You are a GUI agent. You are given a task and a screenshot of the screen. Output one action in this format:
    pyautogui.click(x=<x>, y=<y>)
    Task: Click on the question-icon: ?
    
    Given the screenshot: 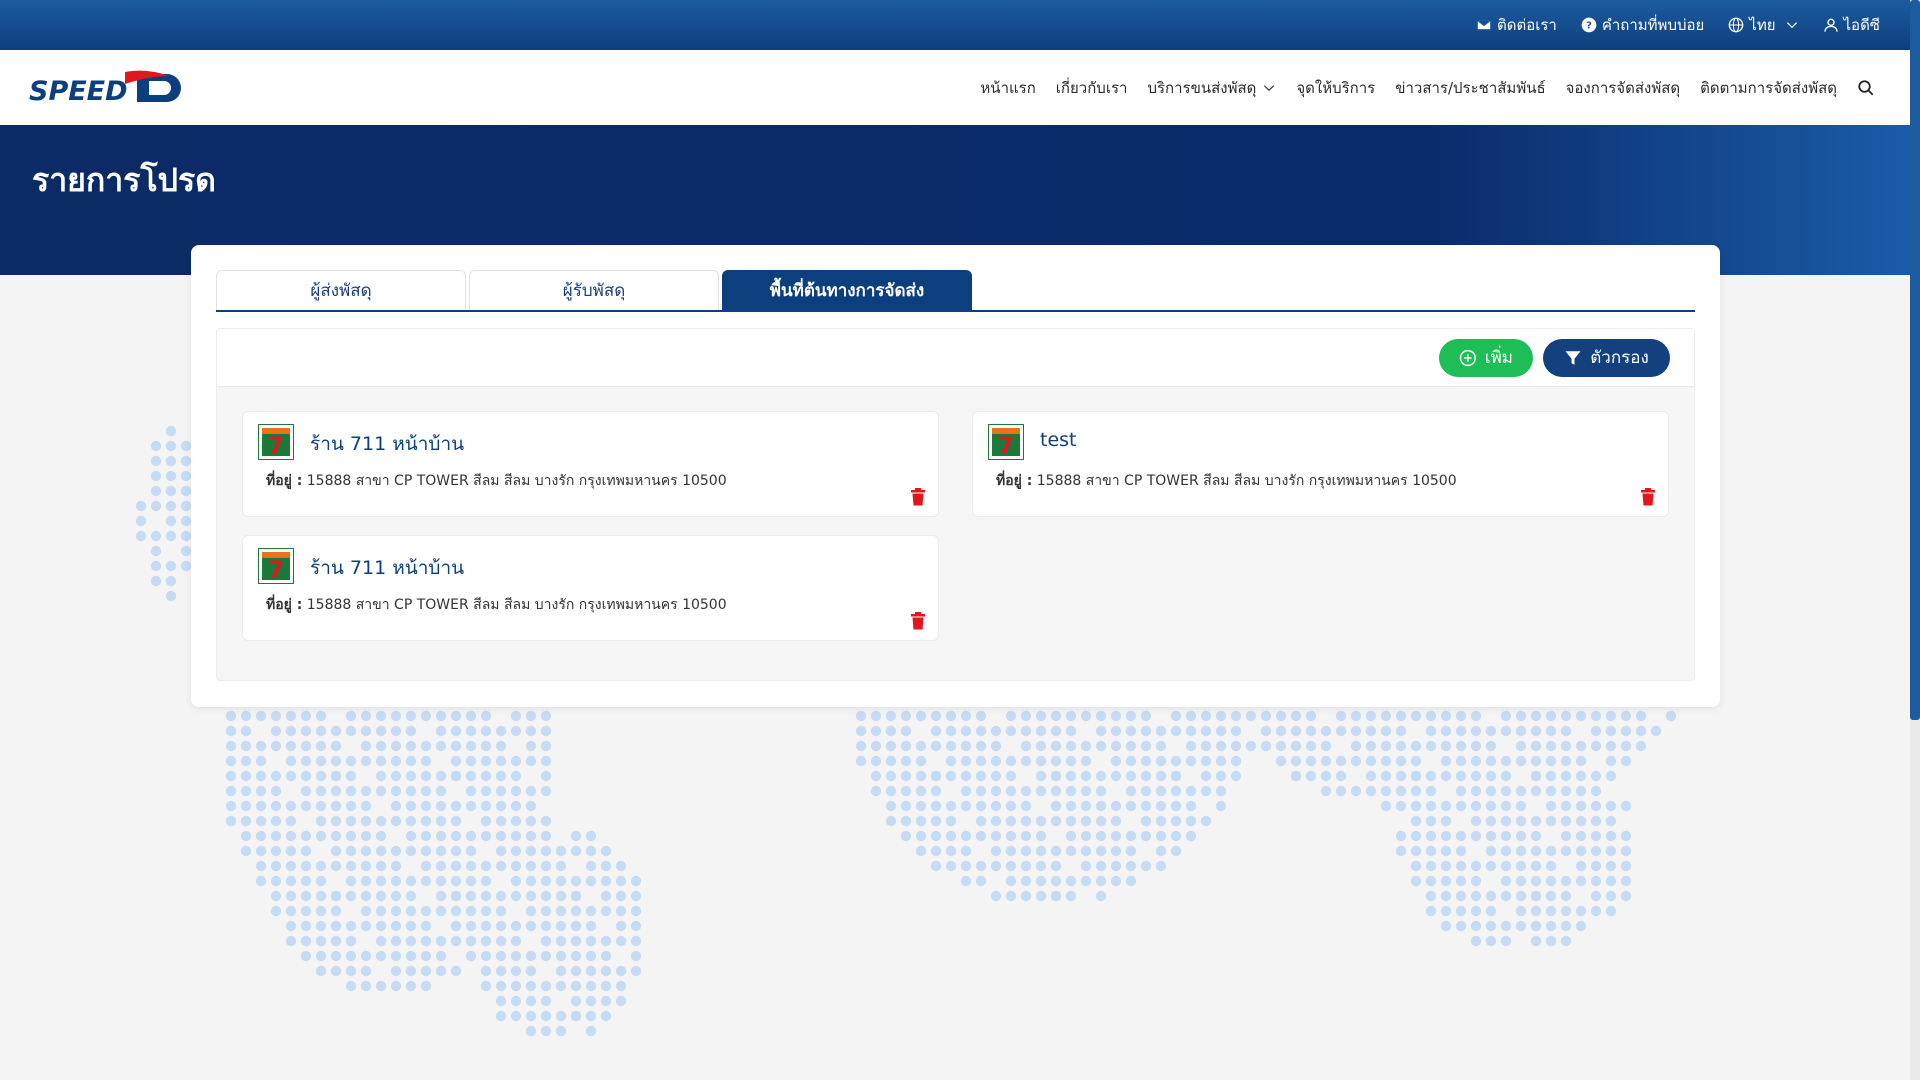 What is the action you would take?
    pyautogui.click(x=1589, y=25)
    